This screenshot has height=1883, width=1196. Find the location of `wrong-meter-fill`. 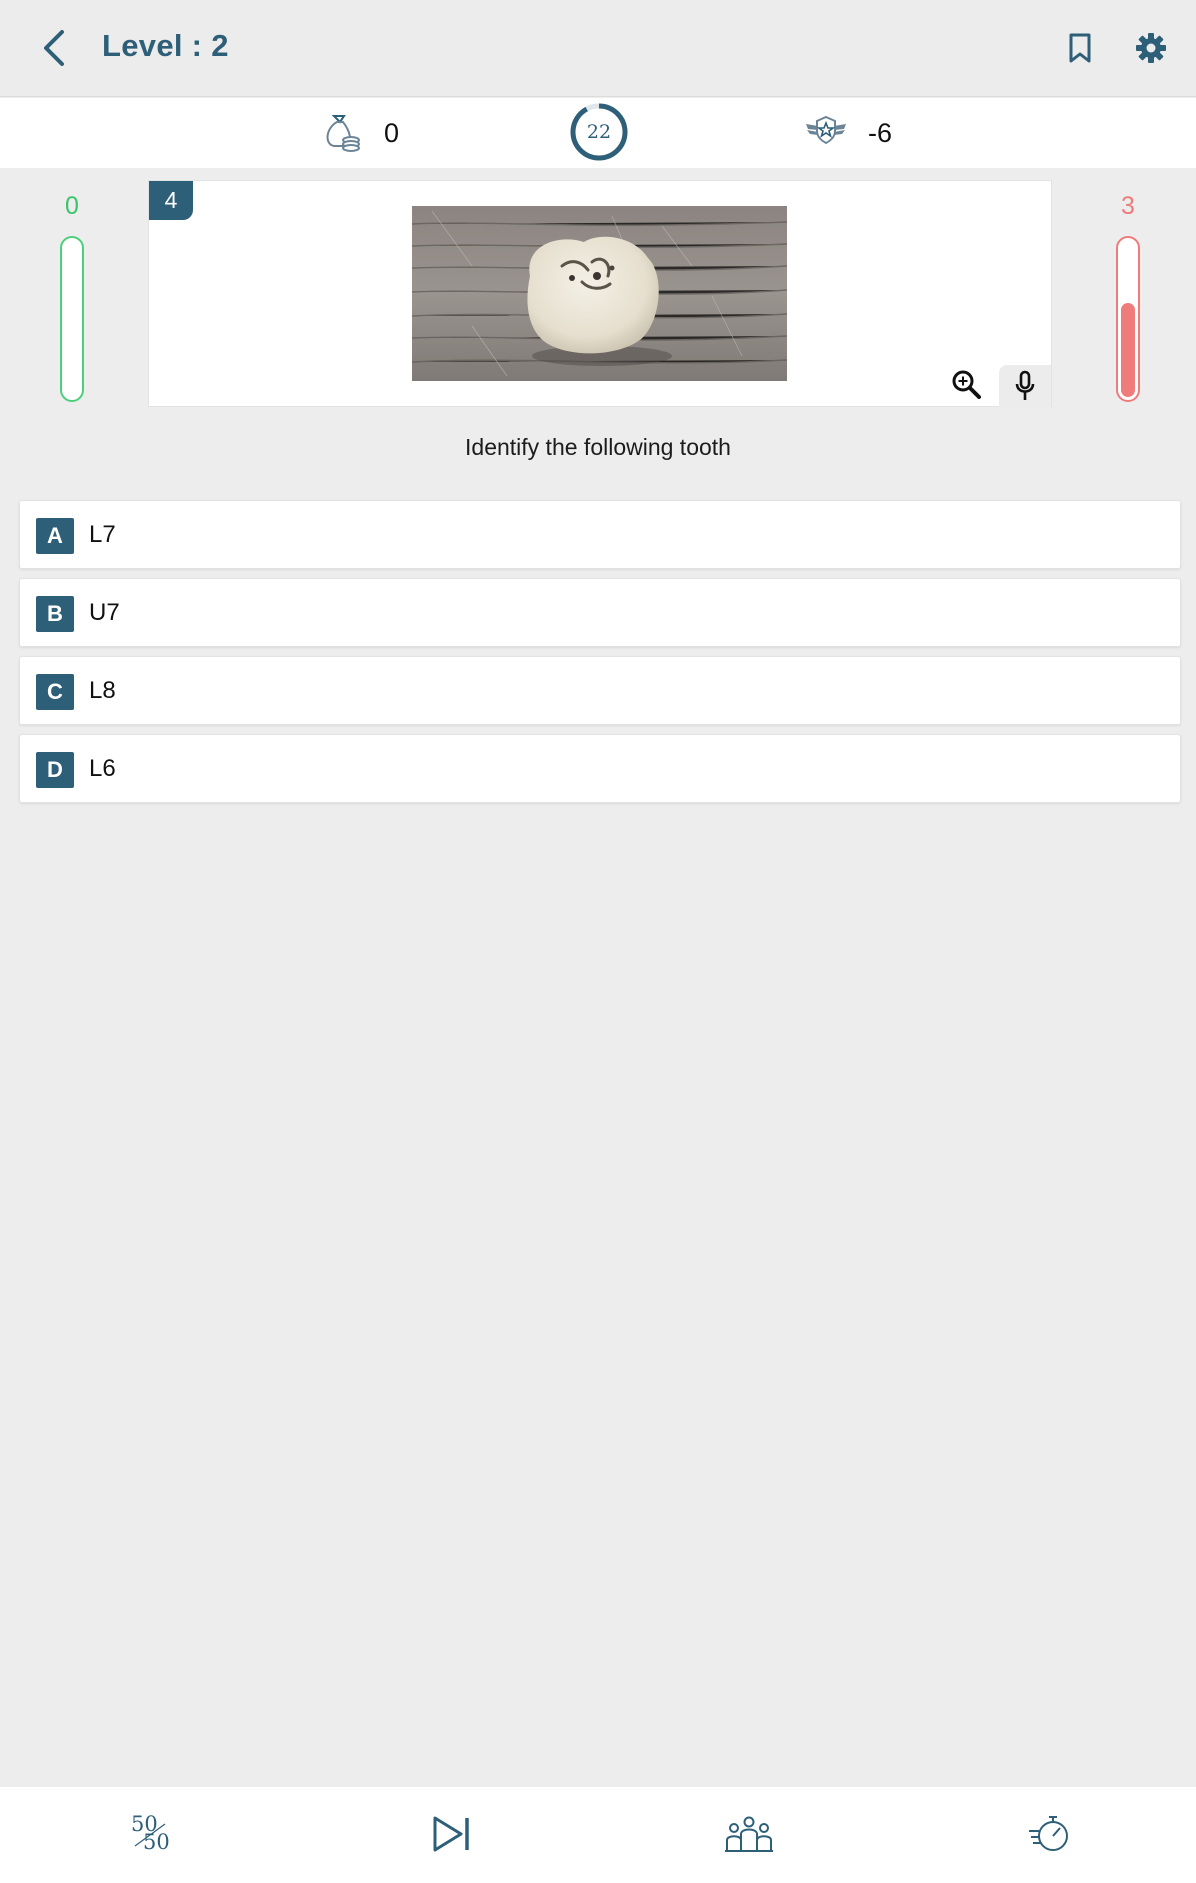

wrong-meter-fill is located at coordinates (1128, 350).